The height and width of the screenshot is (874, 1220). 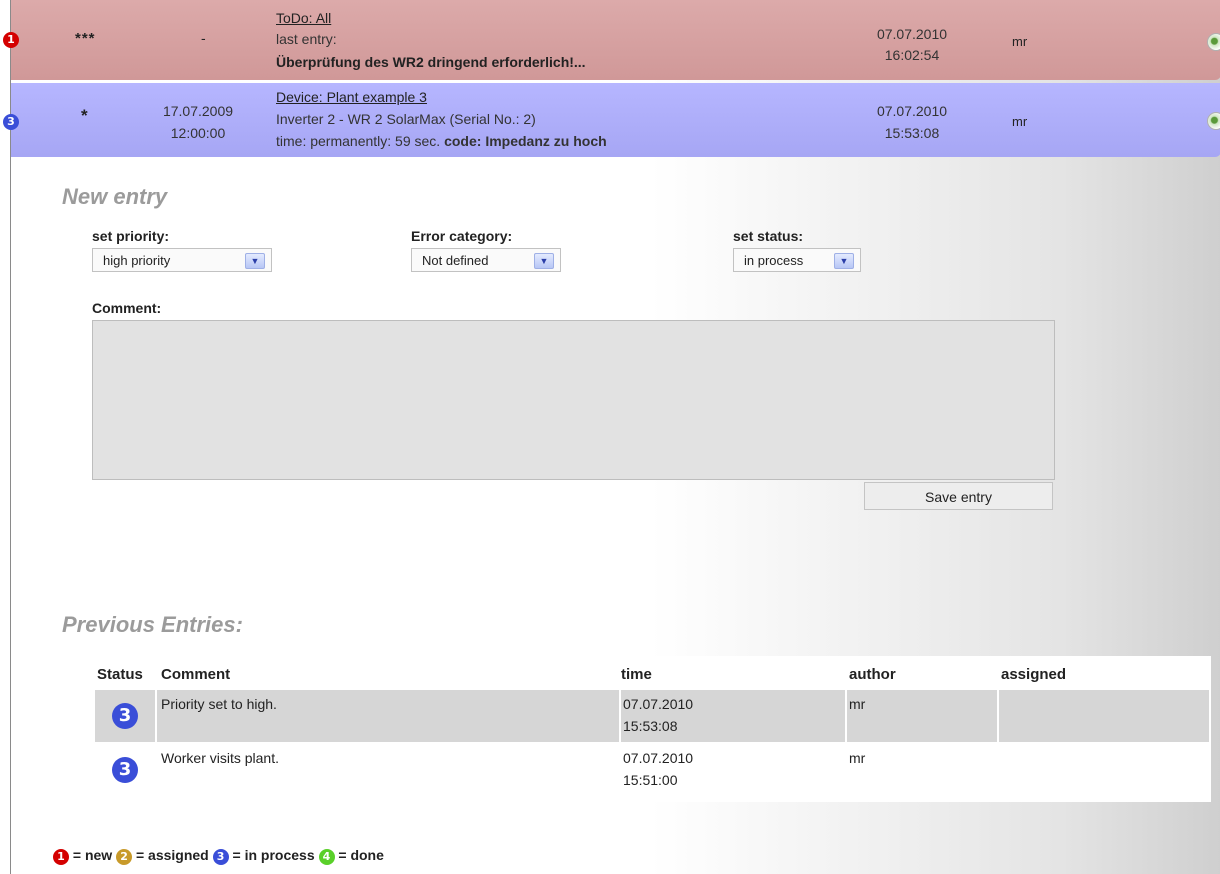 I want to click on entry-comment: Priority set to high., so click(x=219, y=704).